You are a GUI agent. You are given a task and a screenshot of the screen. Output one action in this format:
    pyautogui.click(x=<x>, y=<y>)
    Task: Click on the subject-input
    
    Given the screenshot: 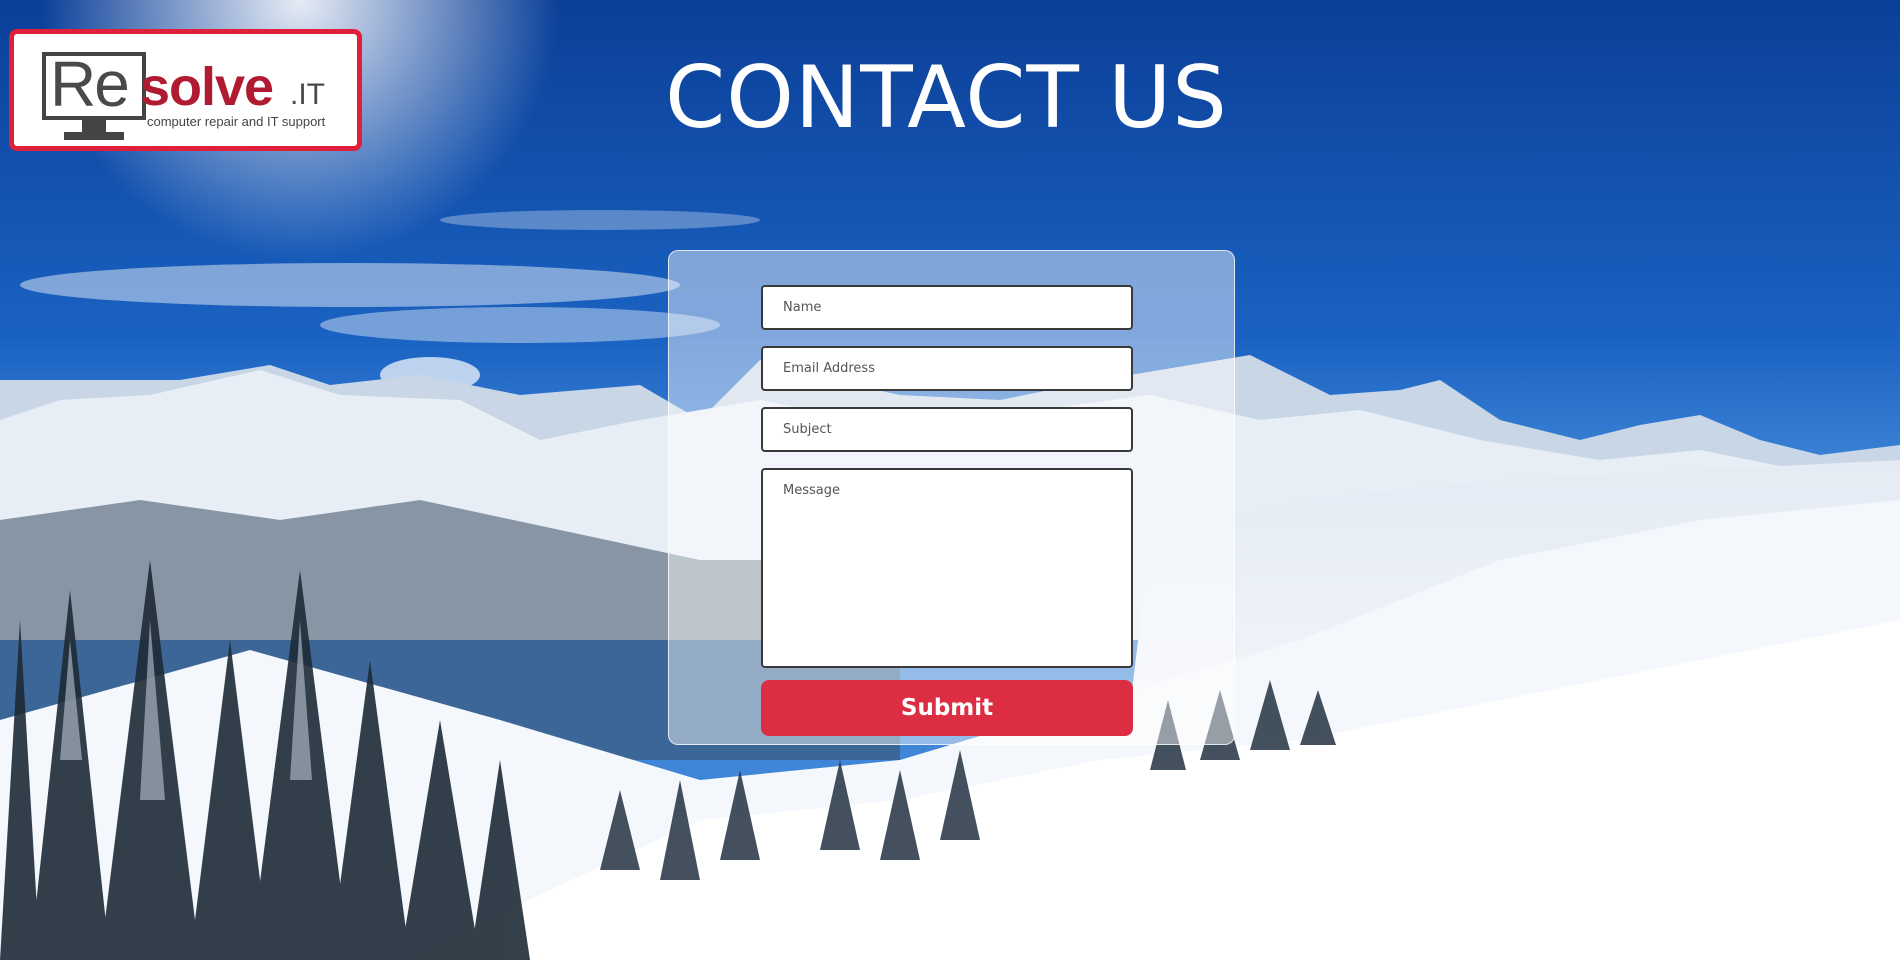 What is the action you would take?
    pyautogui.click(x=947, y=429)
    